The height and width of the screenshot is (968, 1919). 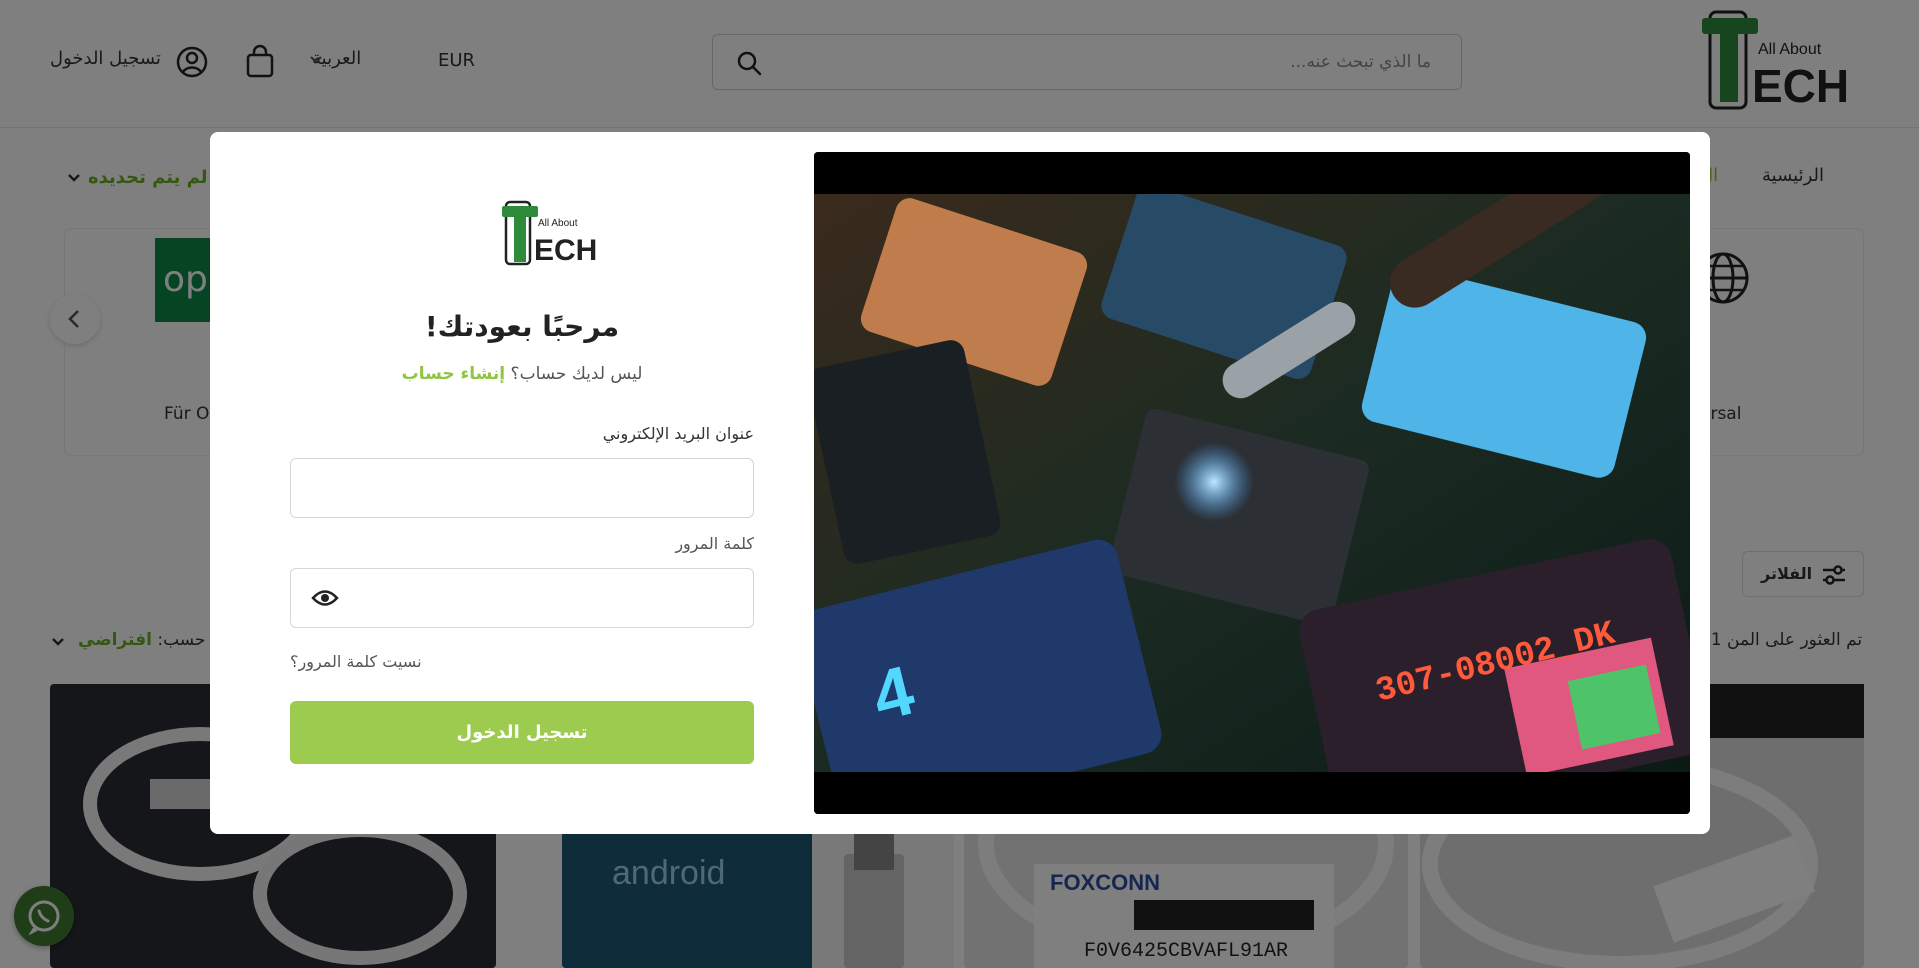 I want to click on signup-prompt: ليس لديك حساب؟ إنشاء حساب, so click(x=522, y=374).